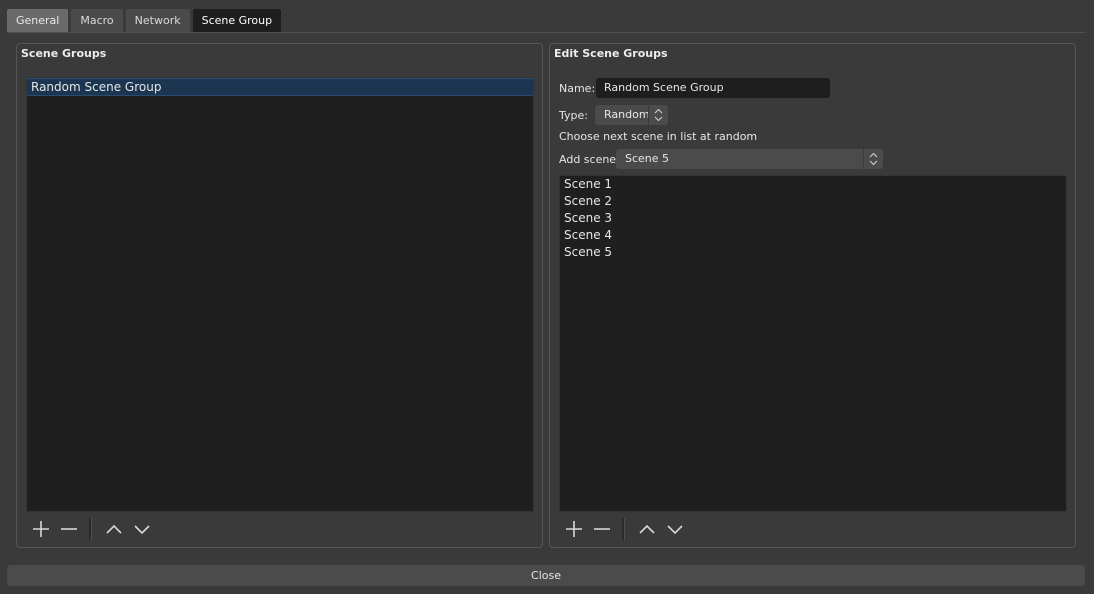 This screenshot has height=594, width=1094. I want to click on scene-groups-toolbar, so click(91, 529).